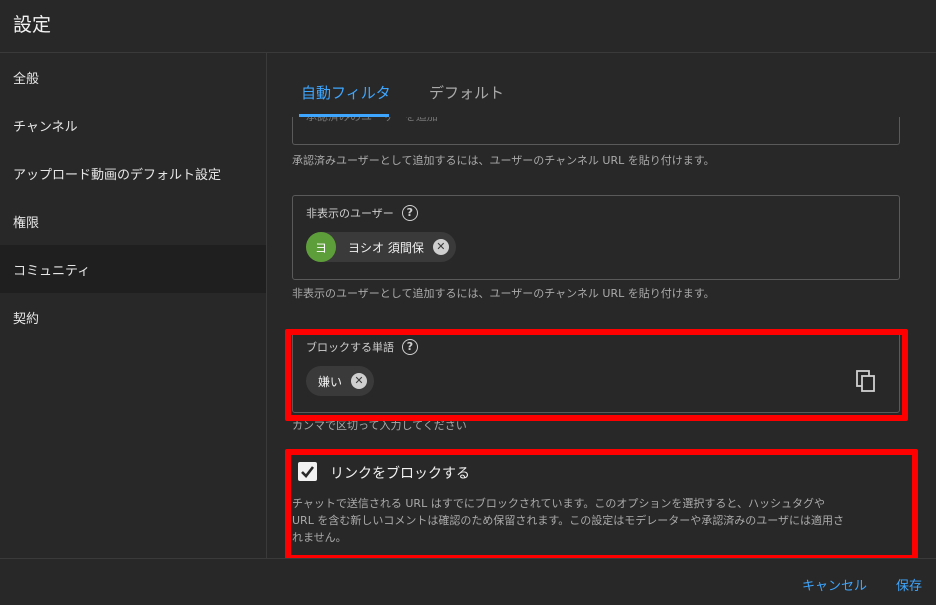  I want to click on hidden-user-chip: ヨ ヨシオ 須間保 ✕, so click(381, 247).